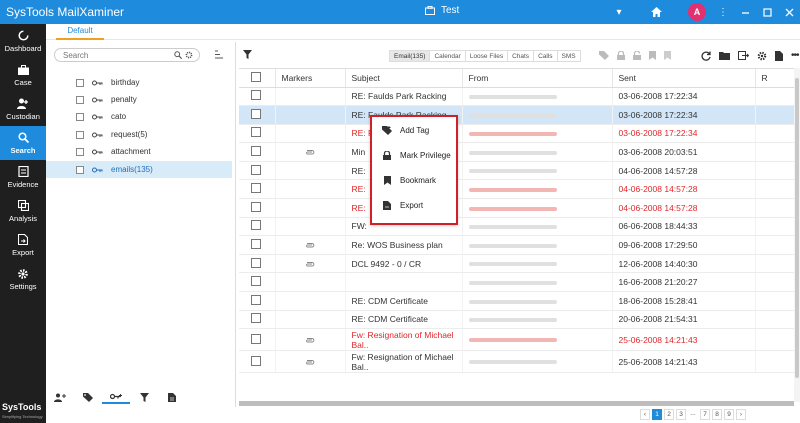  Describe the element at coordinates (519, 245) in the screenshot. I see `table-row: Re: WOS Business plan 09-06-2008 17:29:50` at that location.